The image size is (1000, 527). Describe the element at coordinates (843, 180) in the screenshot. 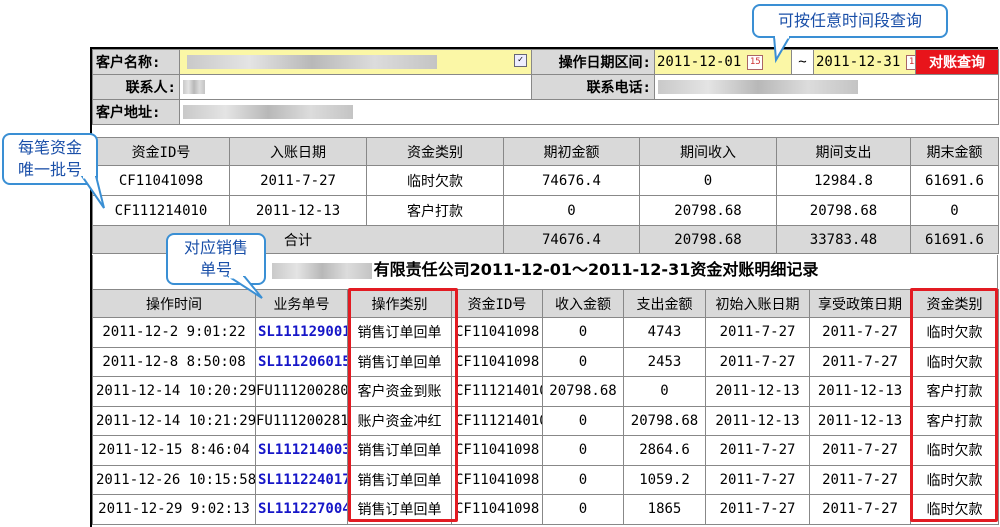

I see `summary-cell: 12984.8` at that location.